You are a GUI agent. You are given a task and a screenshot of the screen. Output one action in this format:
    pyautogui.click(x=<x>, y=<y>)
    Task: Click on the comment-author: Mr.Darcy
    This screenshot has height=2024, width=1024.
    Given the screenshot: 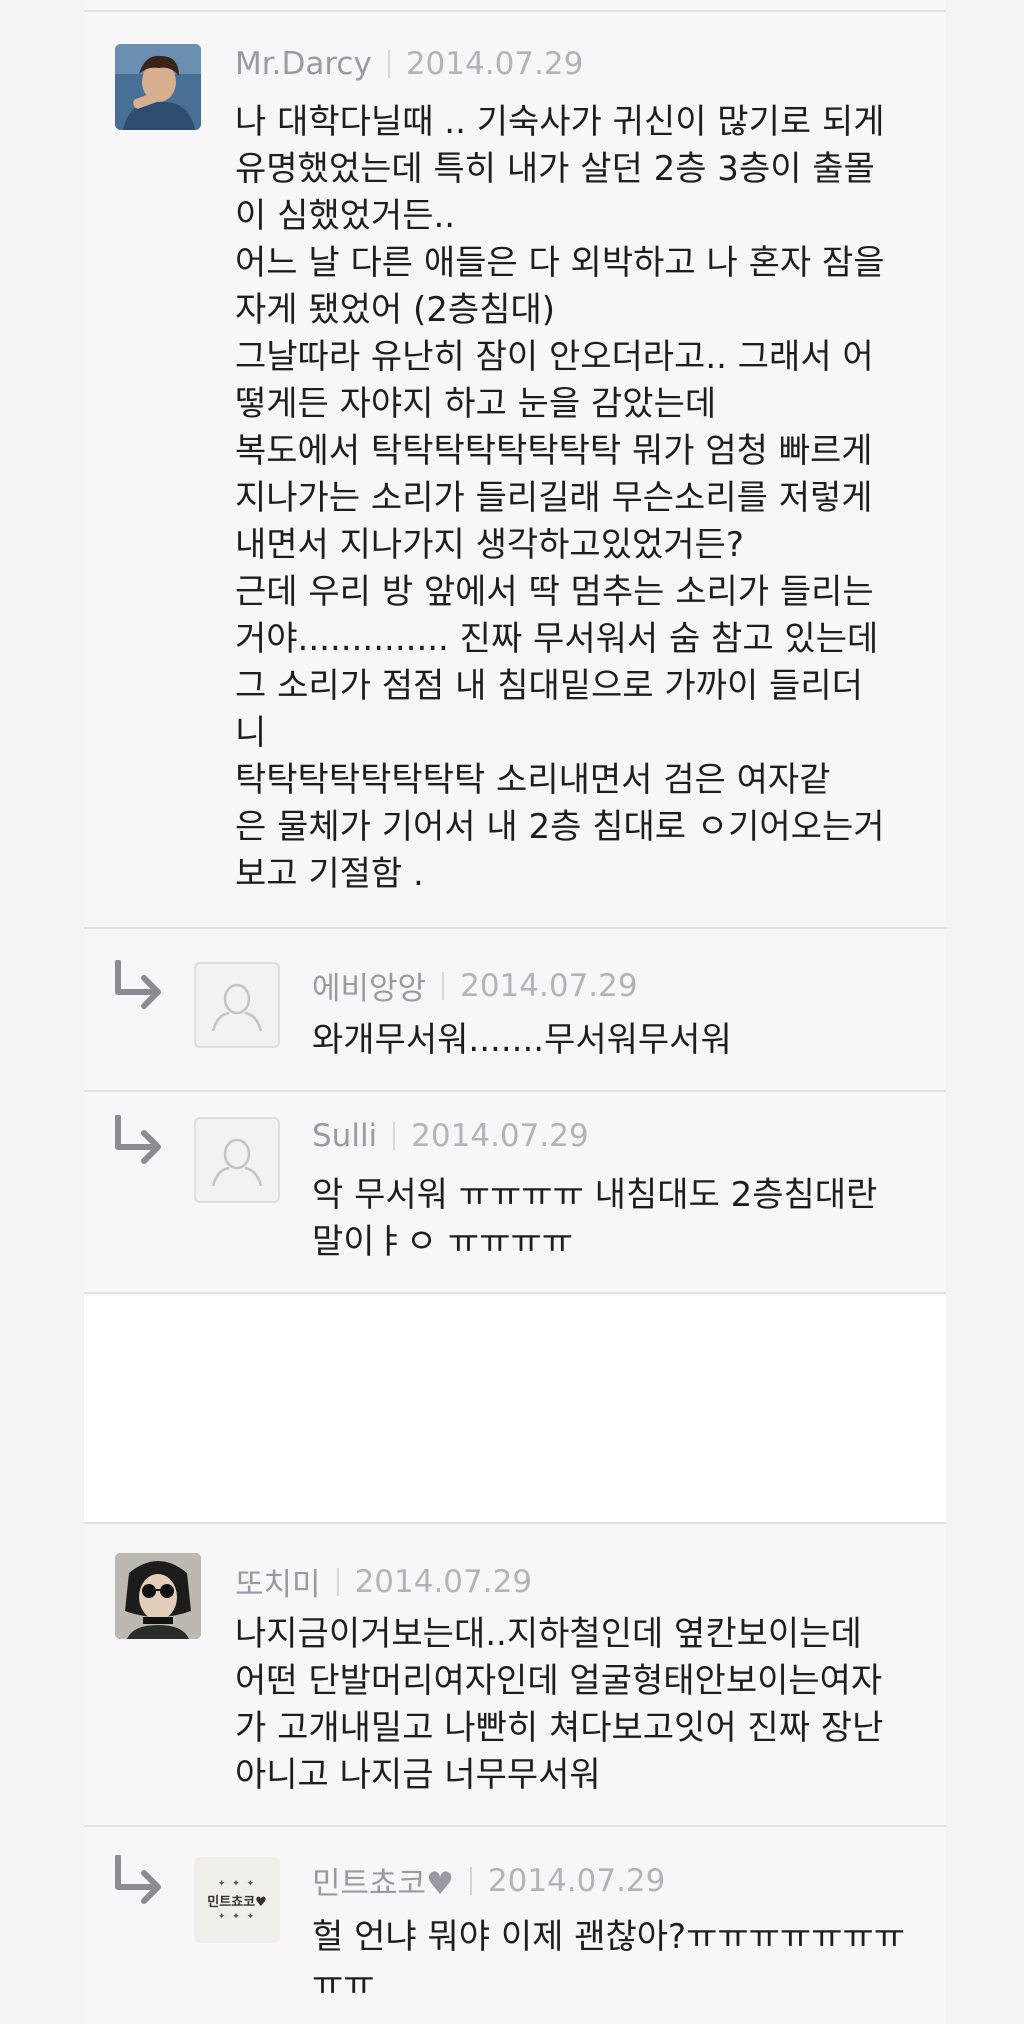 What is the action you would take?
    pyautogui.click(x=303, y=64)
    